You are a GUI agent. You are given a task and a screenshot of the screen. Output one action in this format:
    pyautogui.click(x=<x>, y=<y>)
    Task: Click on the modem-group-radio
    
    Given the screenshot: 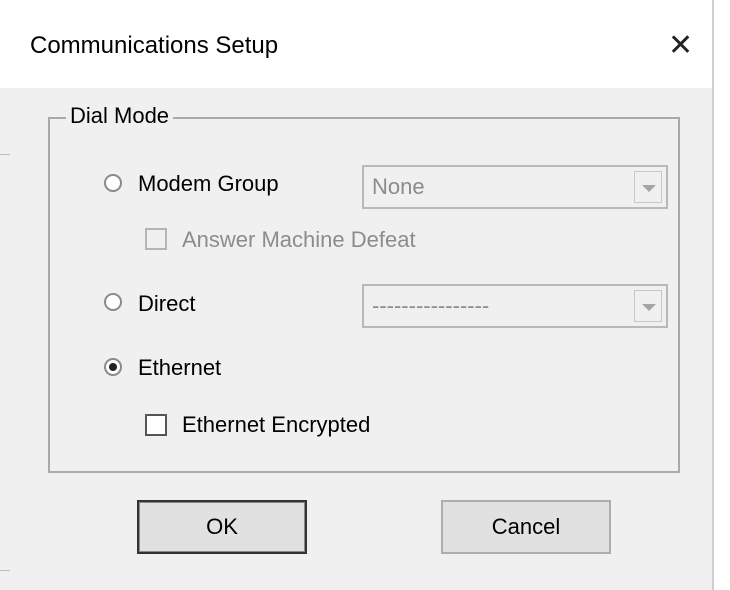 What is the action you would take?
    pyautogui.click(x=113, y=183)
    